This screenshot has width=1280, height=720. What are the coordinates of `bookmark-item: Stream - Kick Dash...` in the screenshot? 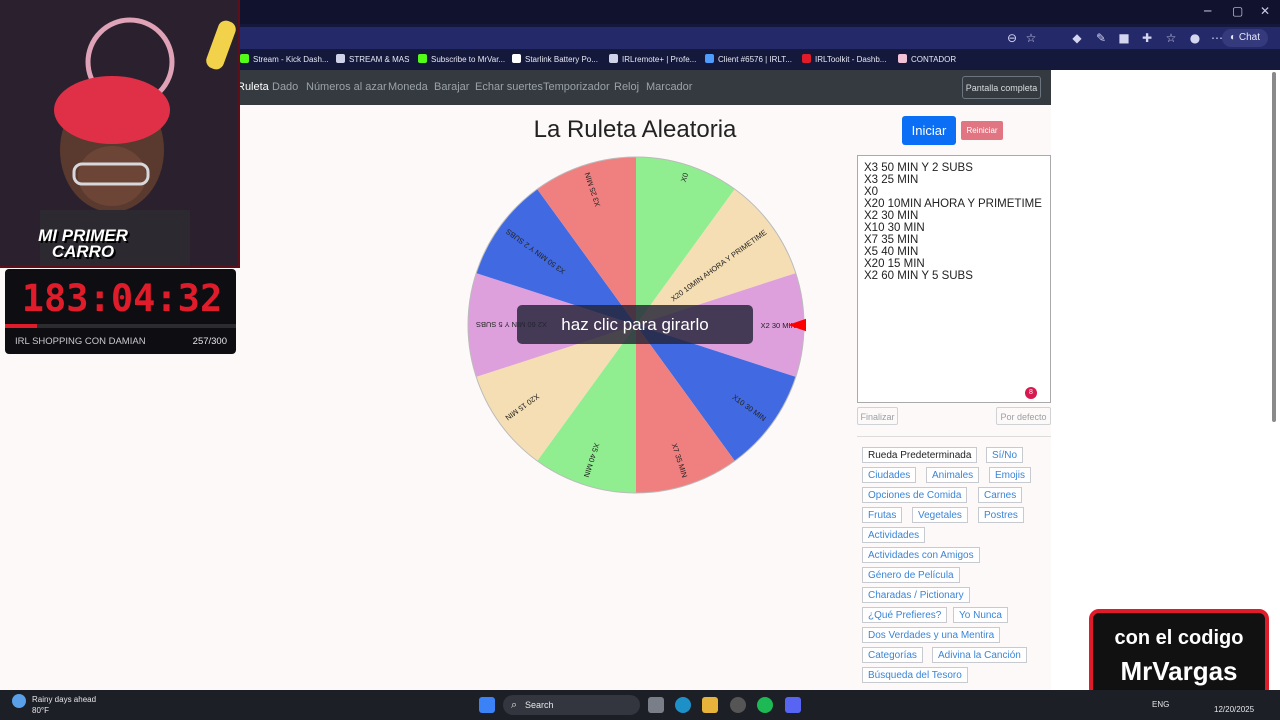 It's located at (284, 59).